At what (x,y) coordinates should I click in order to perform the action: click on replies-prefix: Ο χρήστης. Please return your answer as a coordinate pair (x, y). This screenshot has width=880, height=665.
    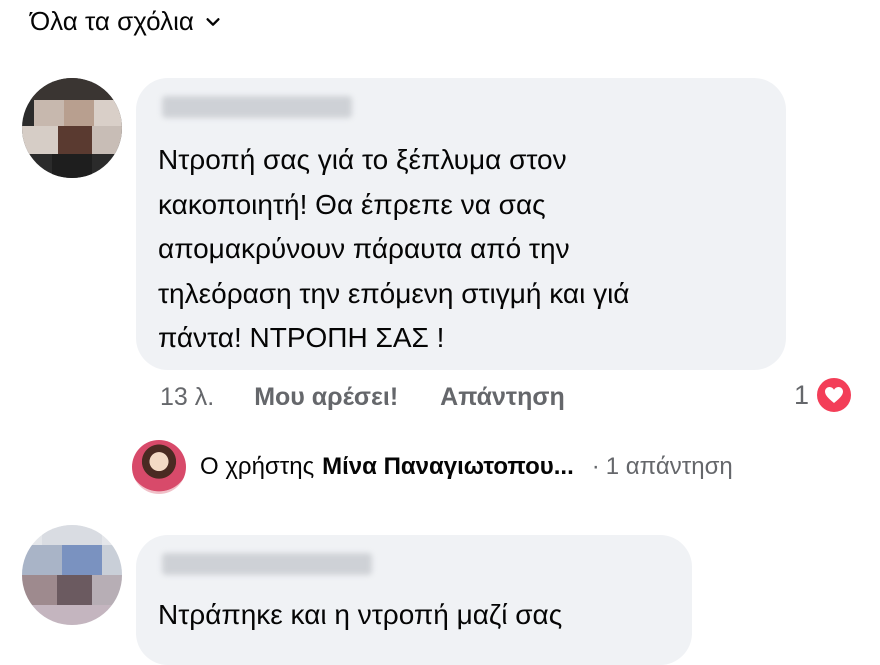
    Looking at the image, I should click on (257, 466).